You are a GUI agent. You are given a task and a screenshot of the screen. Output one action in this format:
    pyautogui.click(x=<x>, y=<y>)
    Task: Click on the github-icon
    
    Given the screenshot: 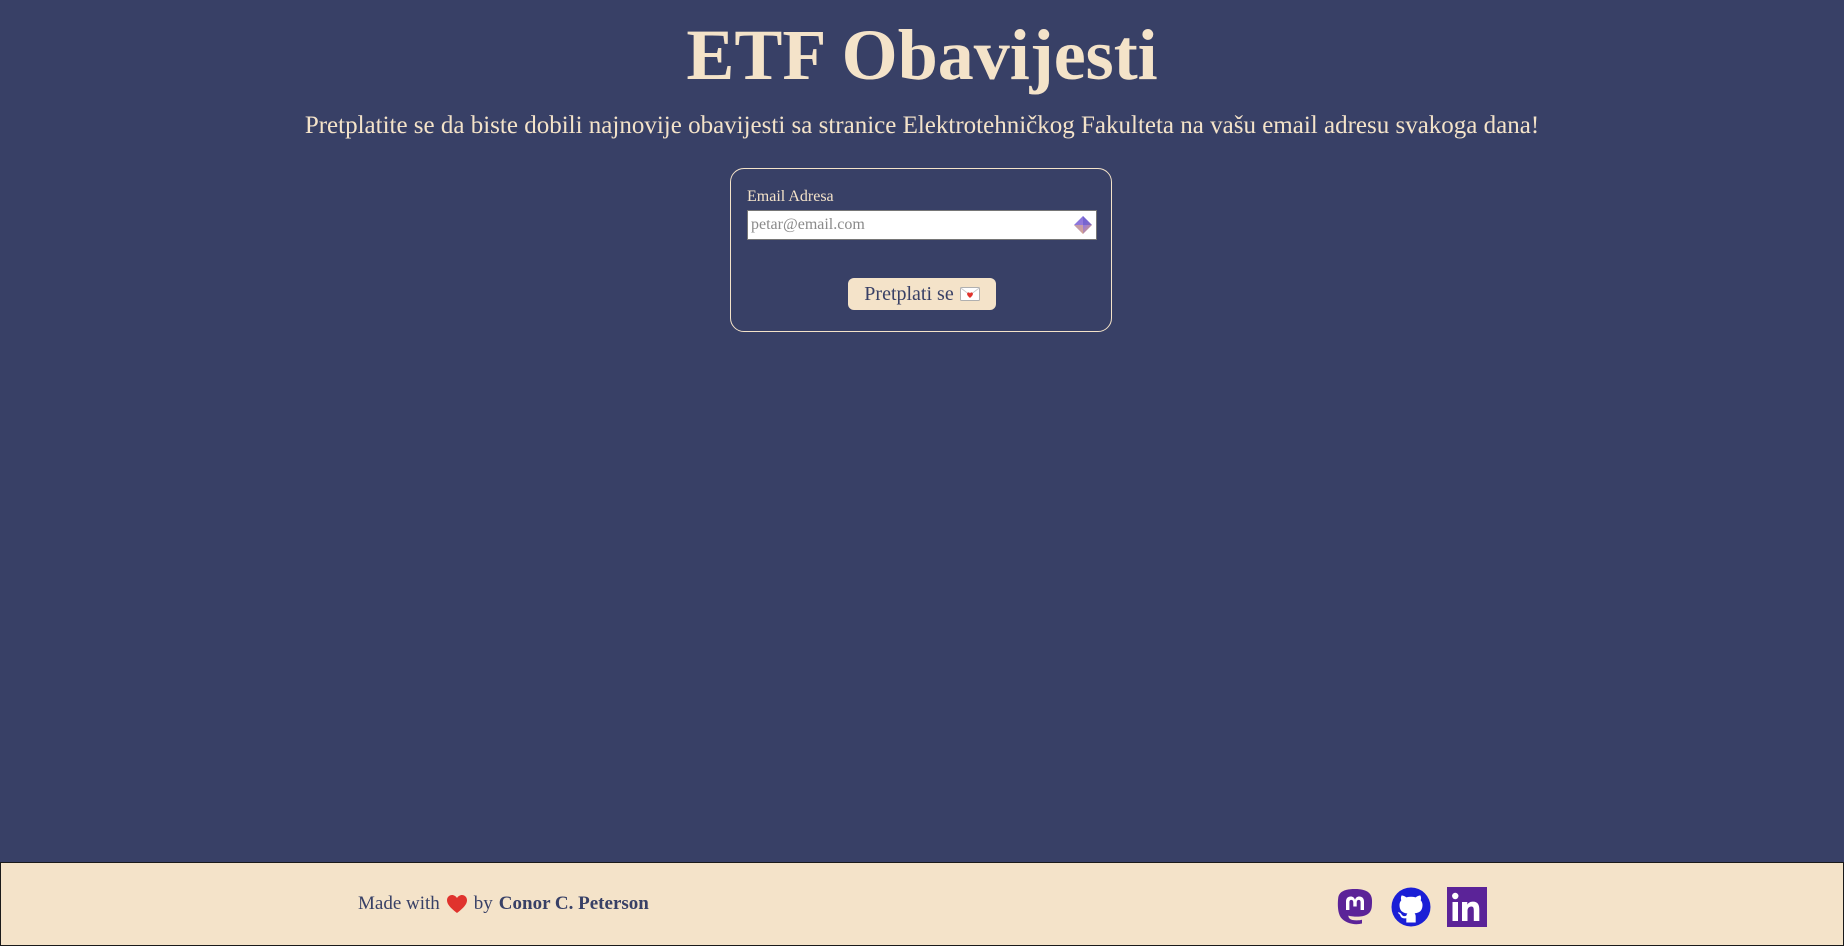 What is the action you would take?
    pyautogui.click(x=1411, y=907)
    